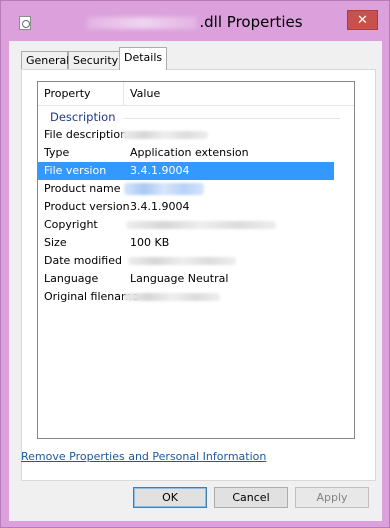 The image size is (390, 528). I want to click on detail-row-selected: File version 3.4.1.9004, so click(186, 171).